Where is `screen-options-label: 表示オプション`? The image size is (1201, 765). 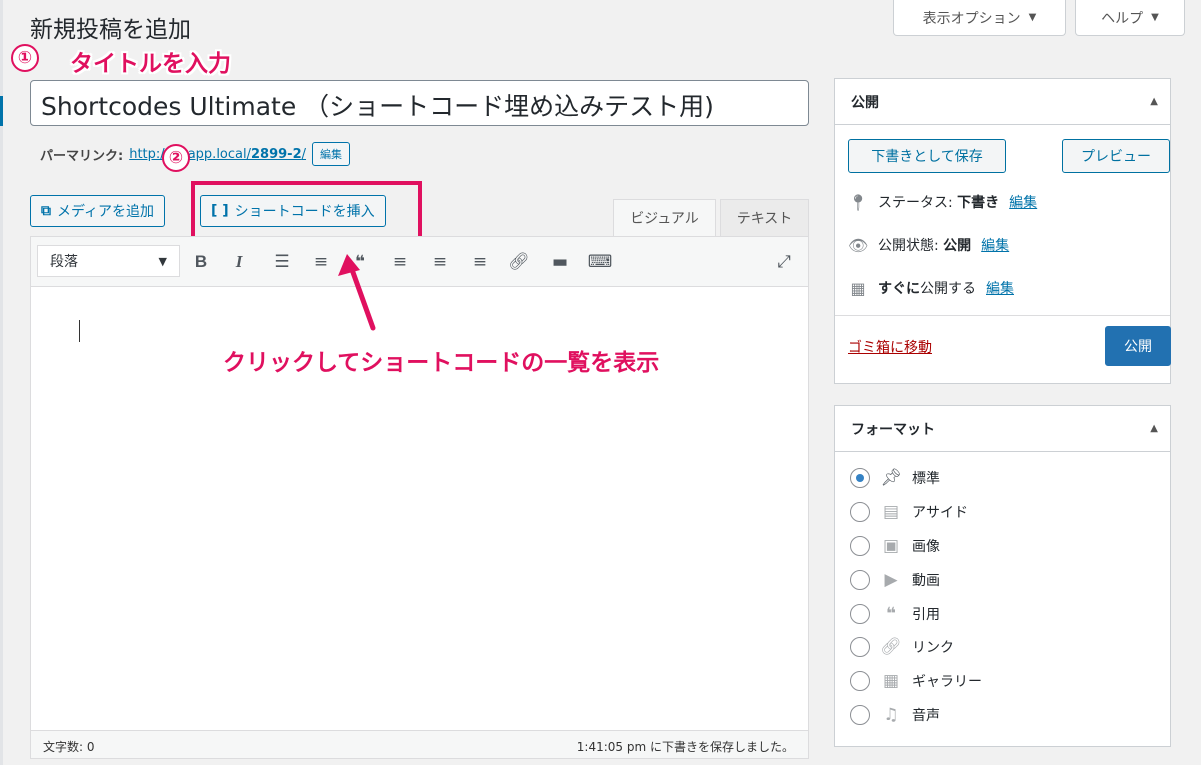 screen-options-label: 表示オプション is located at coordinates (971, 18).